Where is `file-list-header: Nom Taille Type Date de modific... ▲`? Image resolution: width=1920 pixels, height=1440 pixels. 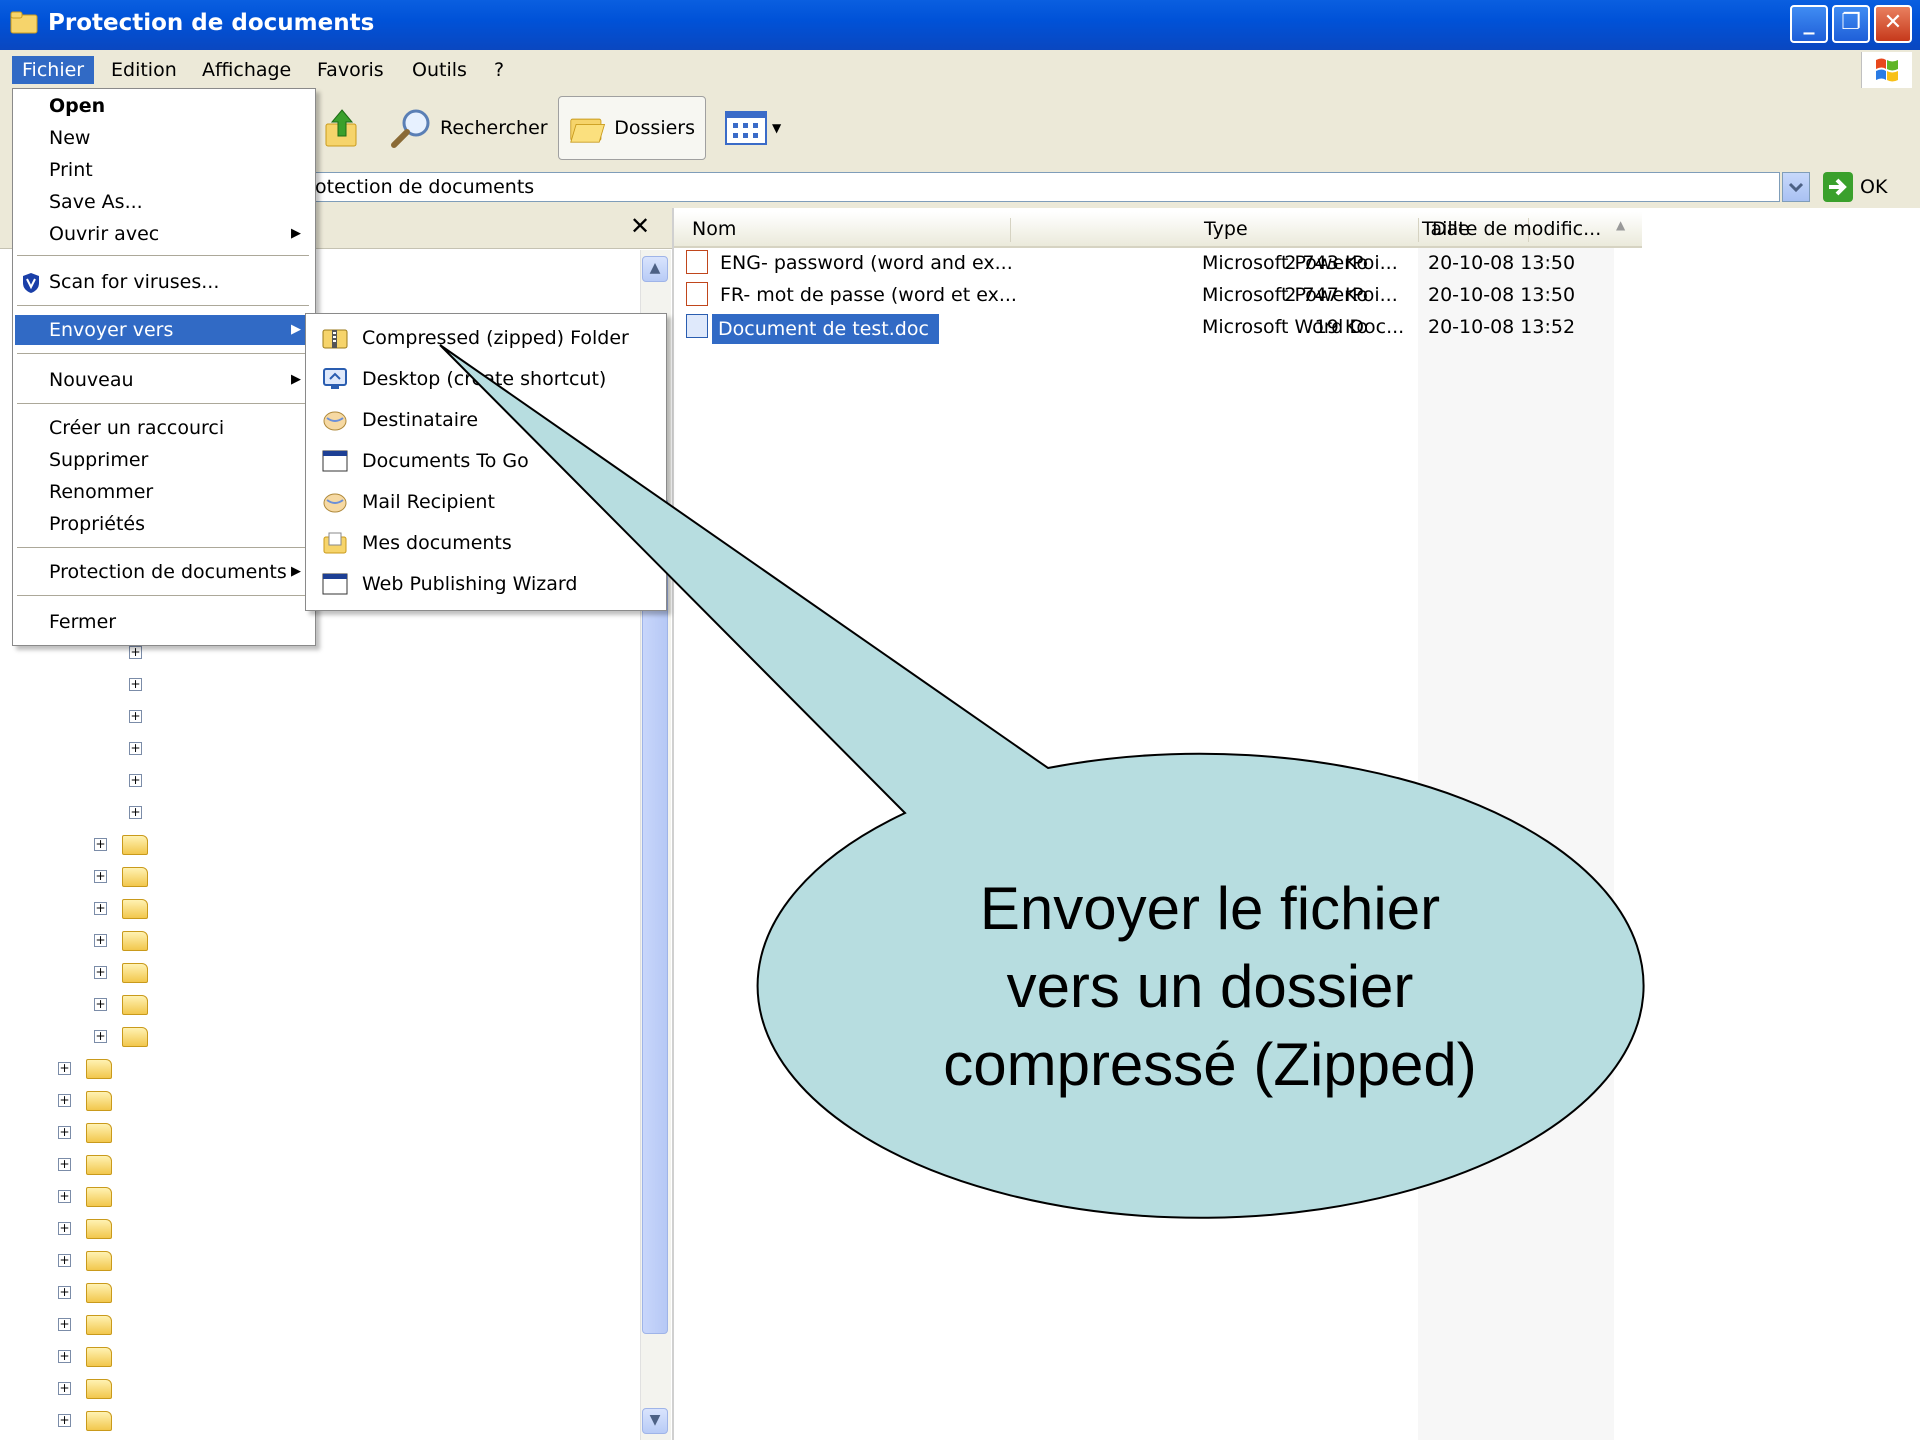 file-list-header: Nom Taille Type Date de modific... ▲ is located at coordinates (1158, 230).